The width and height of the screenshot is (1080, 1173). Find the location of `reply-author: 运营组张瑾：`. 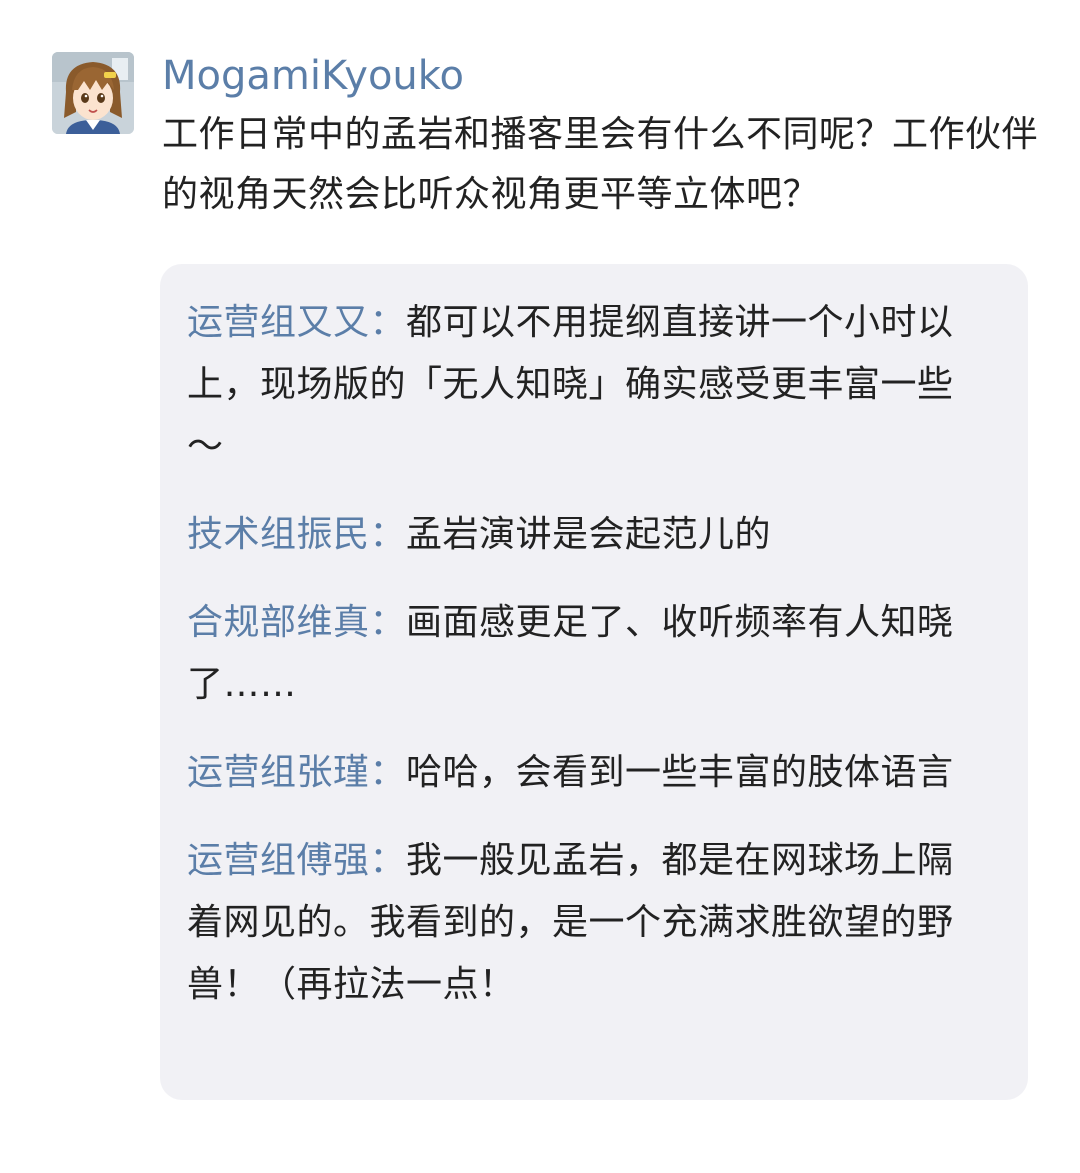

reply-author: 运营组张瑾： is located at coordinates (297, 772).